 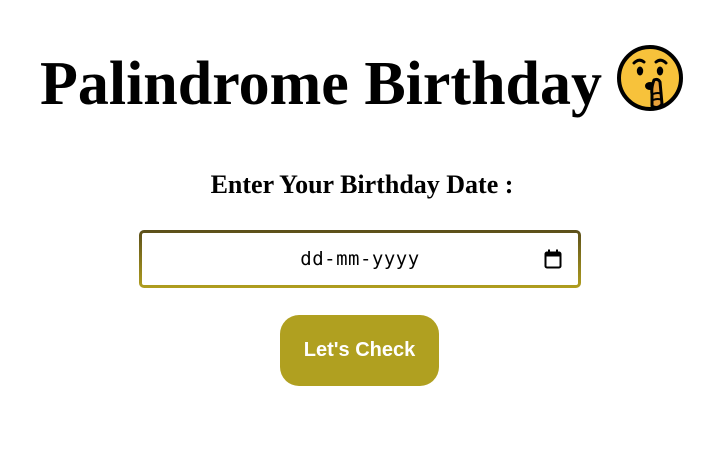 I want to click on birthday-label: Enter Your Birthday Date :, so click(x=362, y=184).